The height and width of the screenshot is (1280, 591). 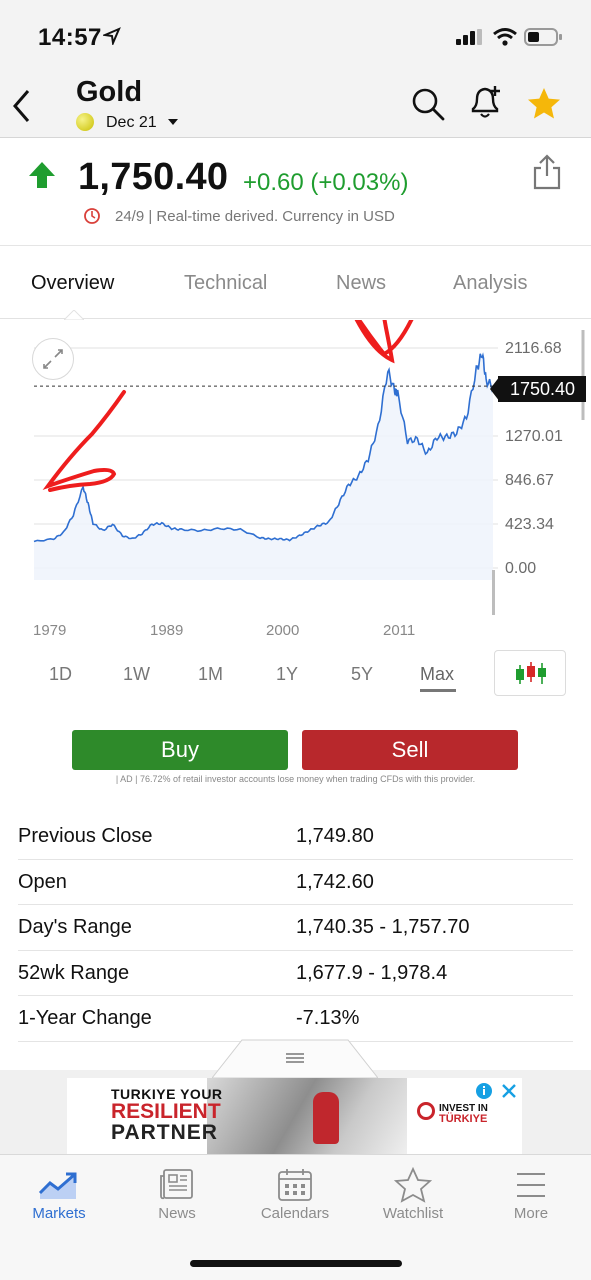 What do you see at coordinates (283, 630) in the screenshot?
I see `x-tick-label: 2000` at bounding box center [283, 630].